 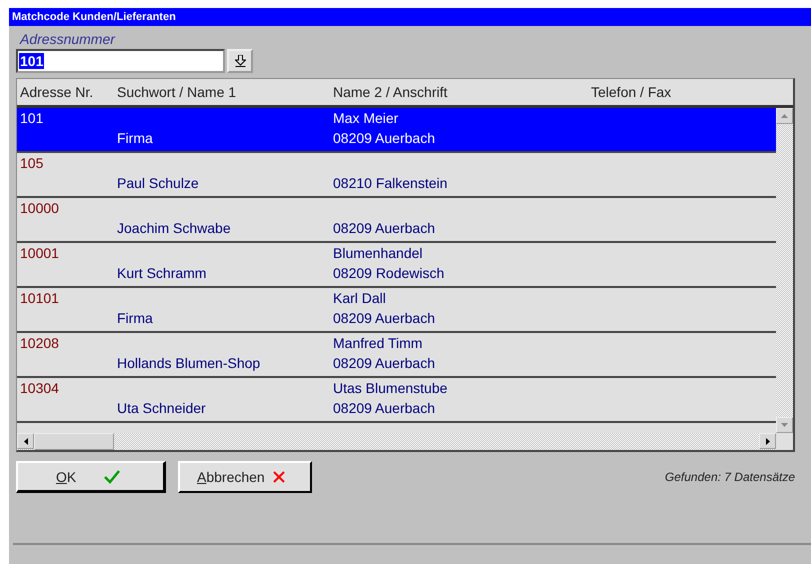 What do you see at coordinates (31, 119) in the screenshot?
I see `table-cell-text: 101` at bounding box center [31, 119].